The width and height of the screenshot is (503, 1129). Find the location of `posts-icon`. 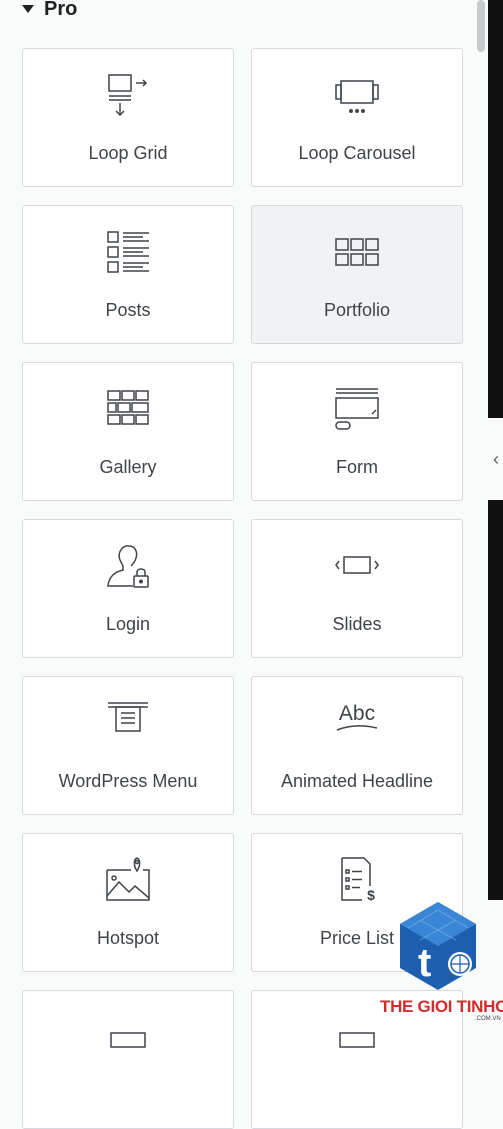

posts-icon is located at coordinates (128, 253).